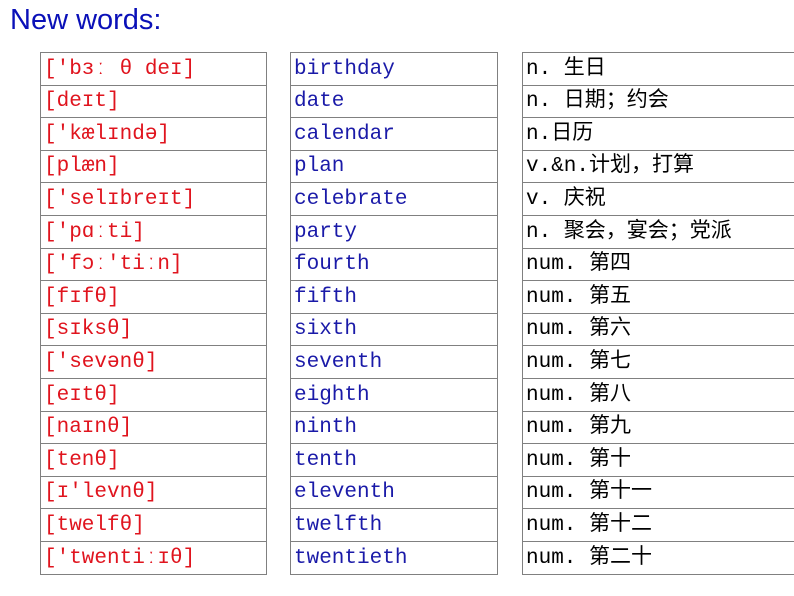 This screenshot has height=596, width=794. I want to click on table-row: calendar, so click(394, 134).